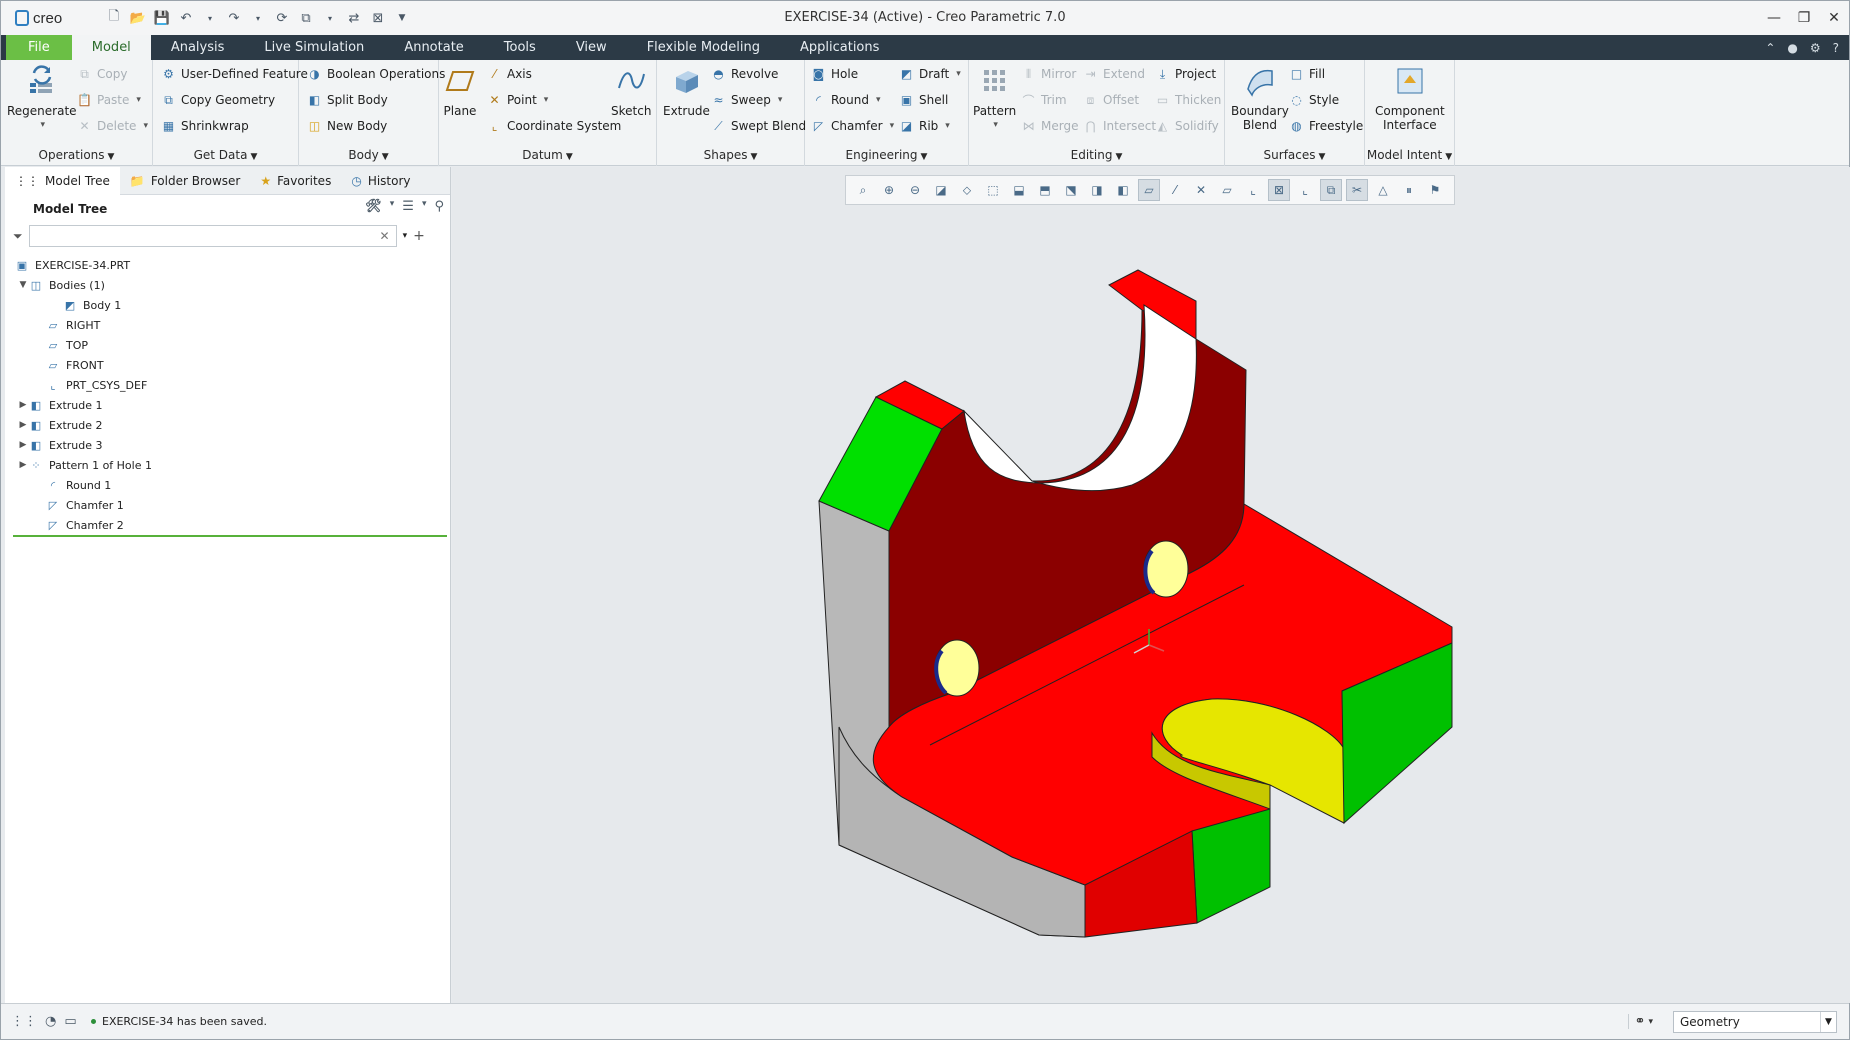 This screenshot has width=1850, height=1040. I want to click on tab-favorites: ★ Favorites, so click(295, 181).